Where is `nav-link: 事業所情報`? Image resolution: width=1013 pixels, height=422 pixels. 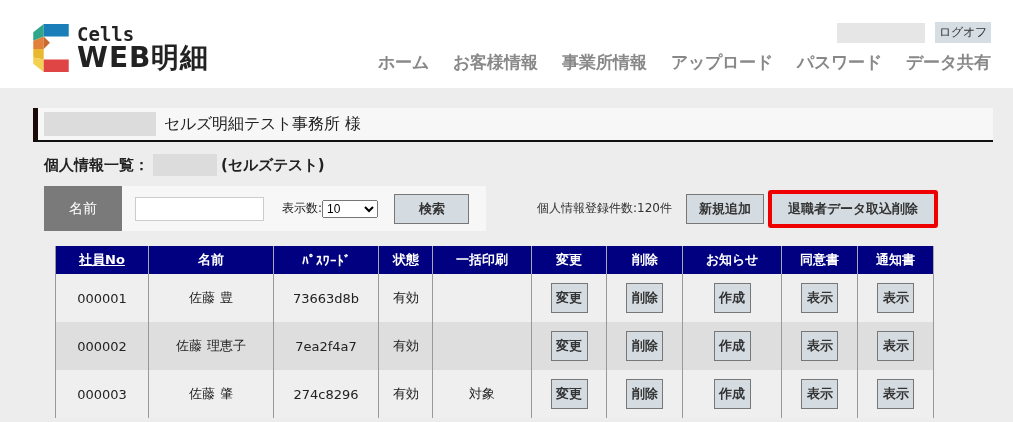 nav-link: 事業所情報 is located at coordinates (604, 62).